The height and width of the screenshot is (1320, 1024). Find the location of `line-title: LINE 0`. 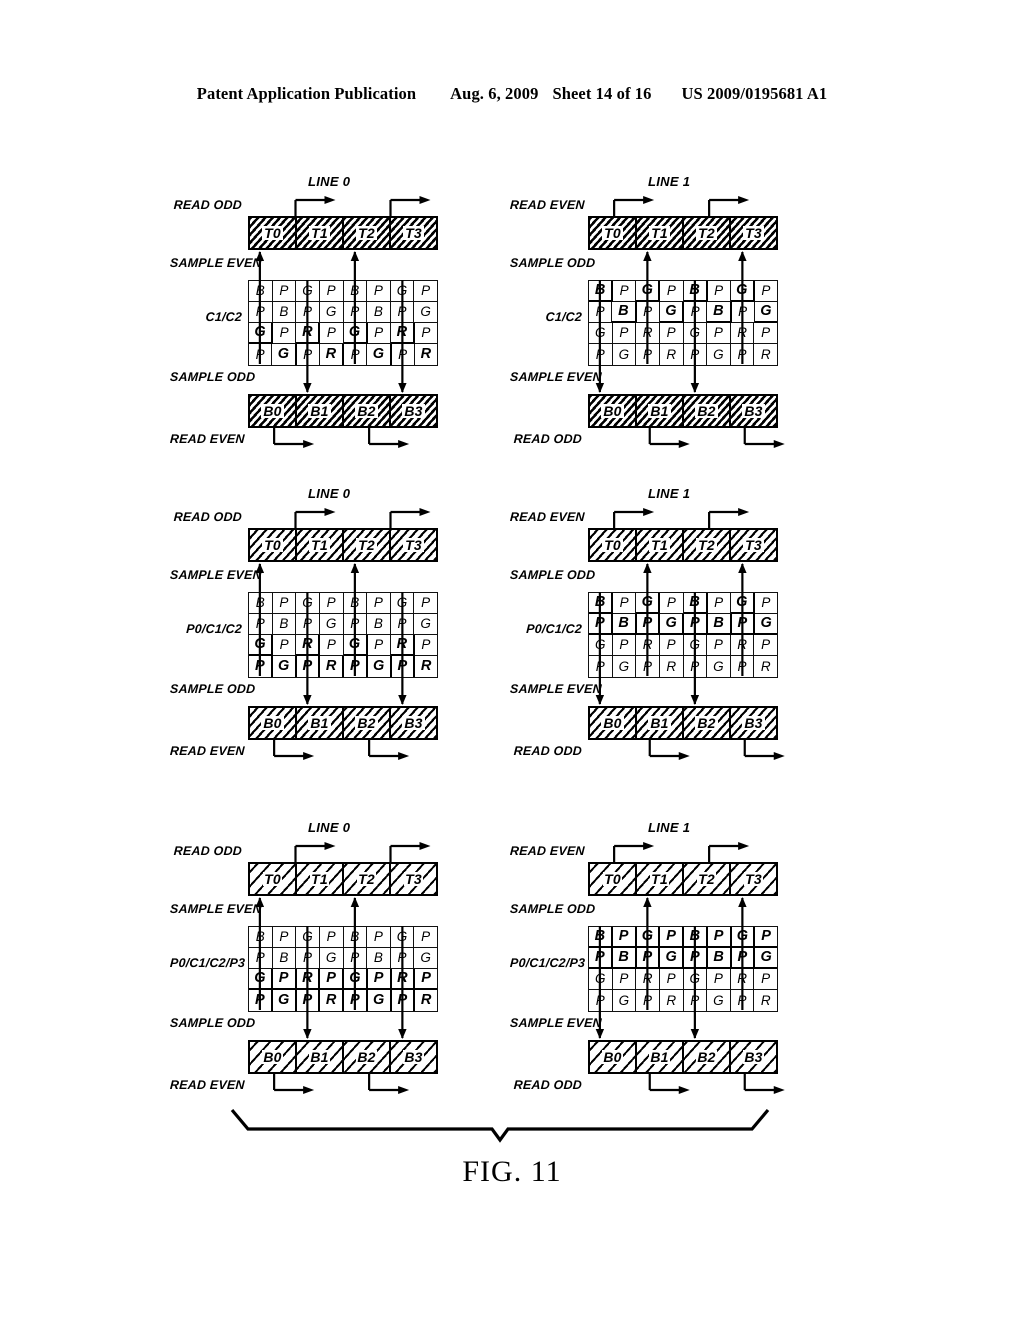

line-title: LINE 0 is located at coordinates (329, 181).